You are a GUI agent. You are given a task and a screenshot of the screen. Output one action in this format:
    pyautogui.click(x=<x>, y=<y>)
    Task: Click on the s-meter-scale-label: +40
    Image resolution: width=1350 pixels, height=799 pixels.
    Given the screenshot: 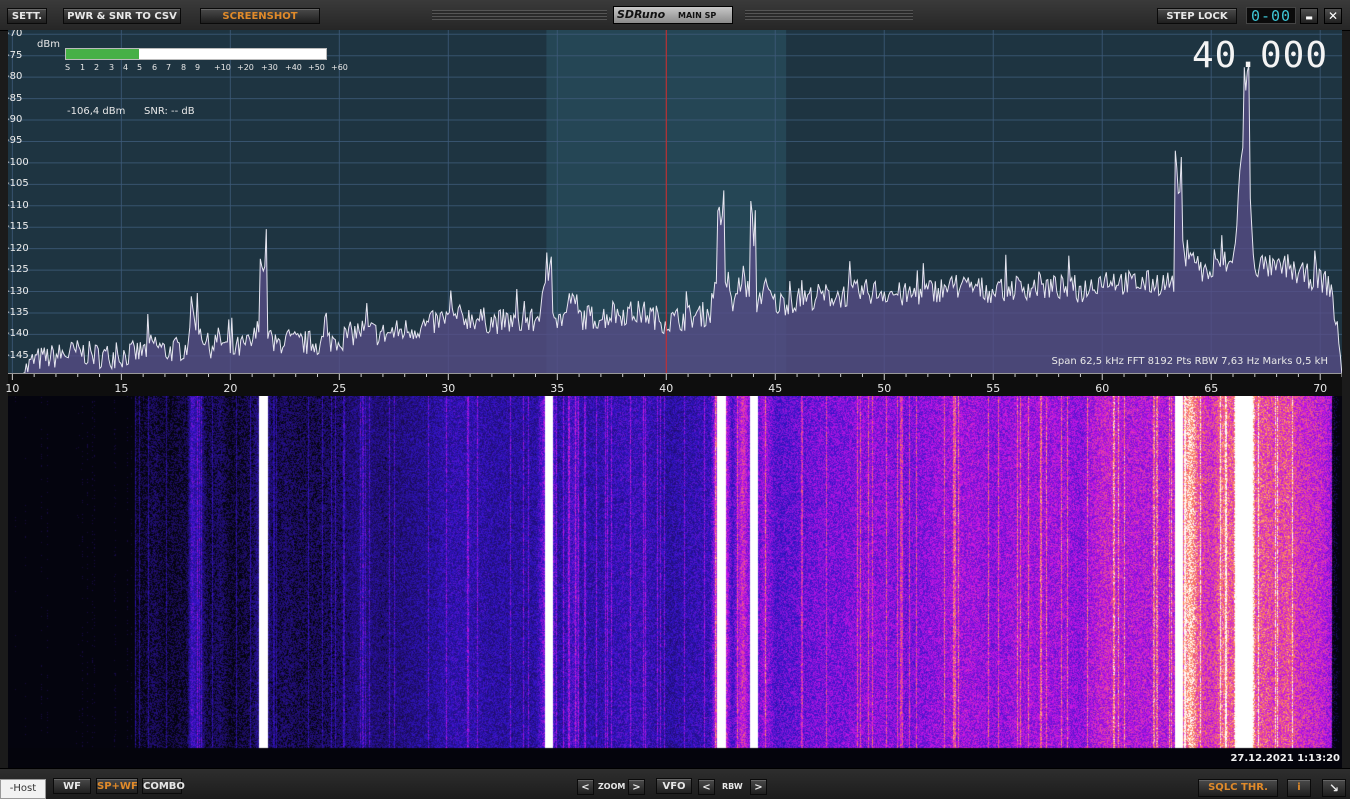 What is the action you would take?
    pyautogui.click(x=293, y=67)
    